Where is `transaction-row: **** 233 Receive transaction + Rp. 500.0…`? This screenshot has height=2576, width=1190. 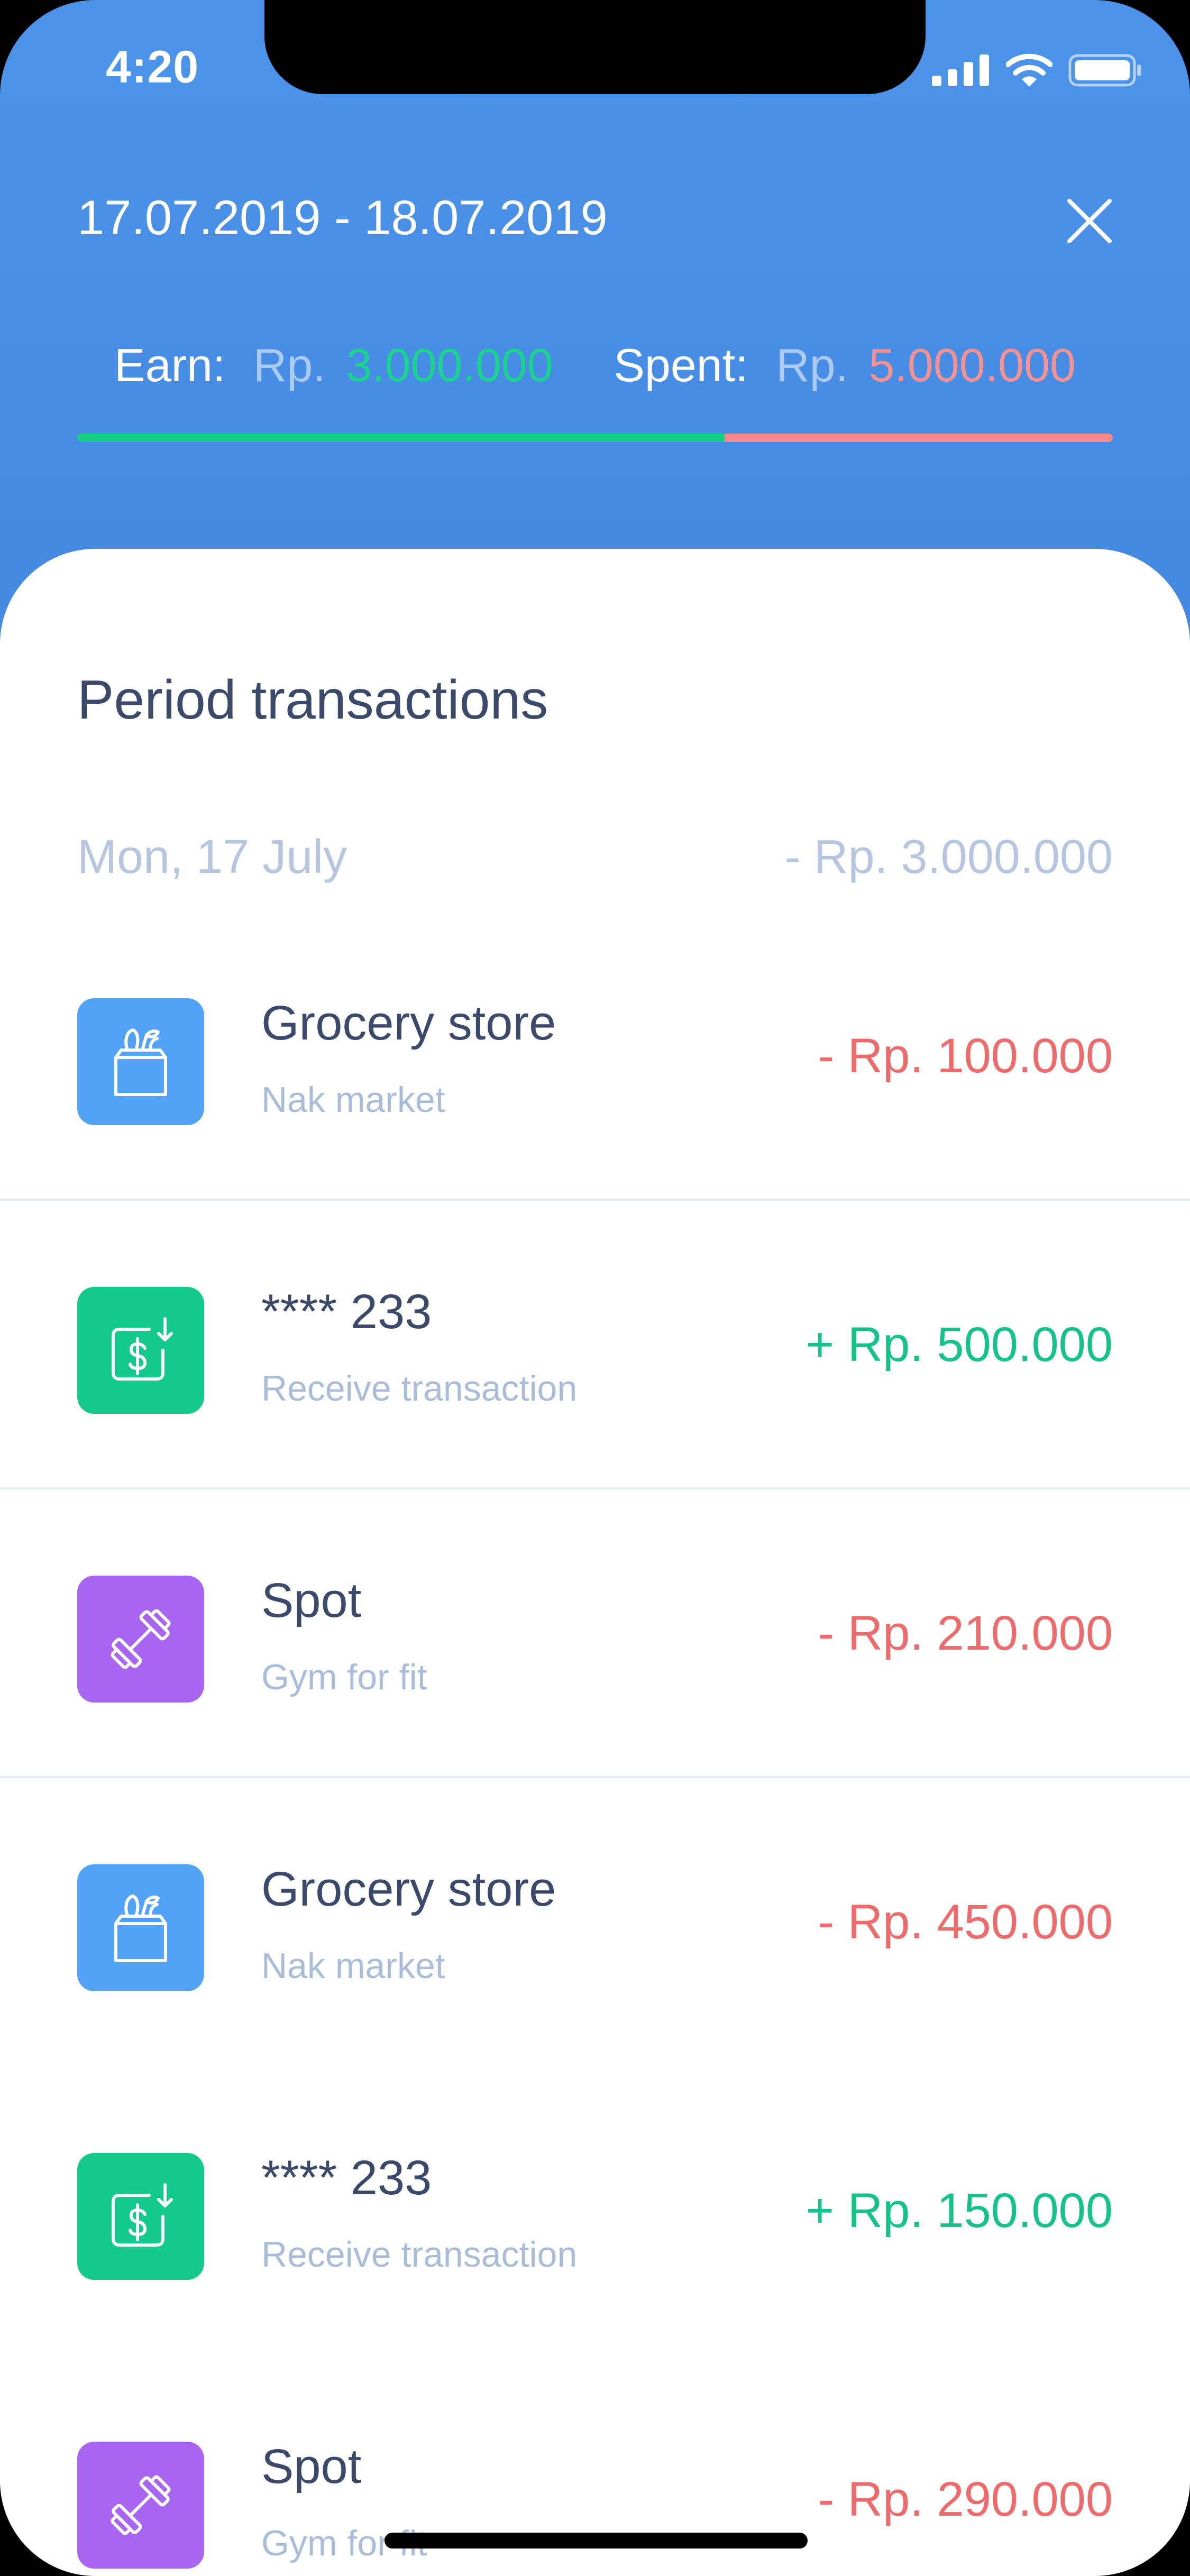
transaction-row: **** 233 Receive transaction + Rp. 500.0… is located at coordinates (595, 1345).